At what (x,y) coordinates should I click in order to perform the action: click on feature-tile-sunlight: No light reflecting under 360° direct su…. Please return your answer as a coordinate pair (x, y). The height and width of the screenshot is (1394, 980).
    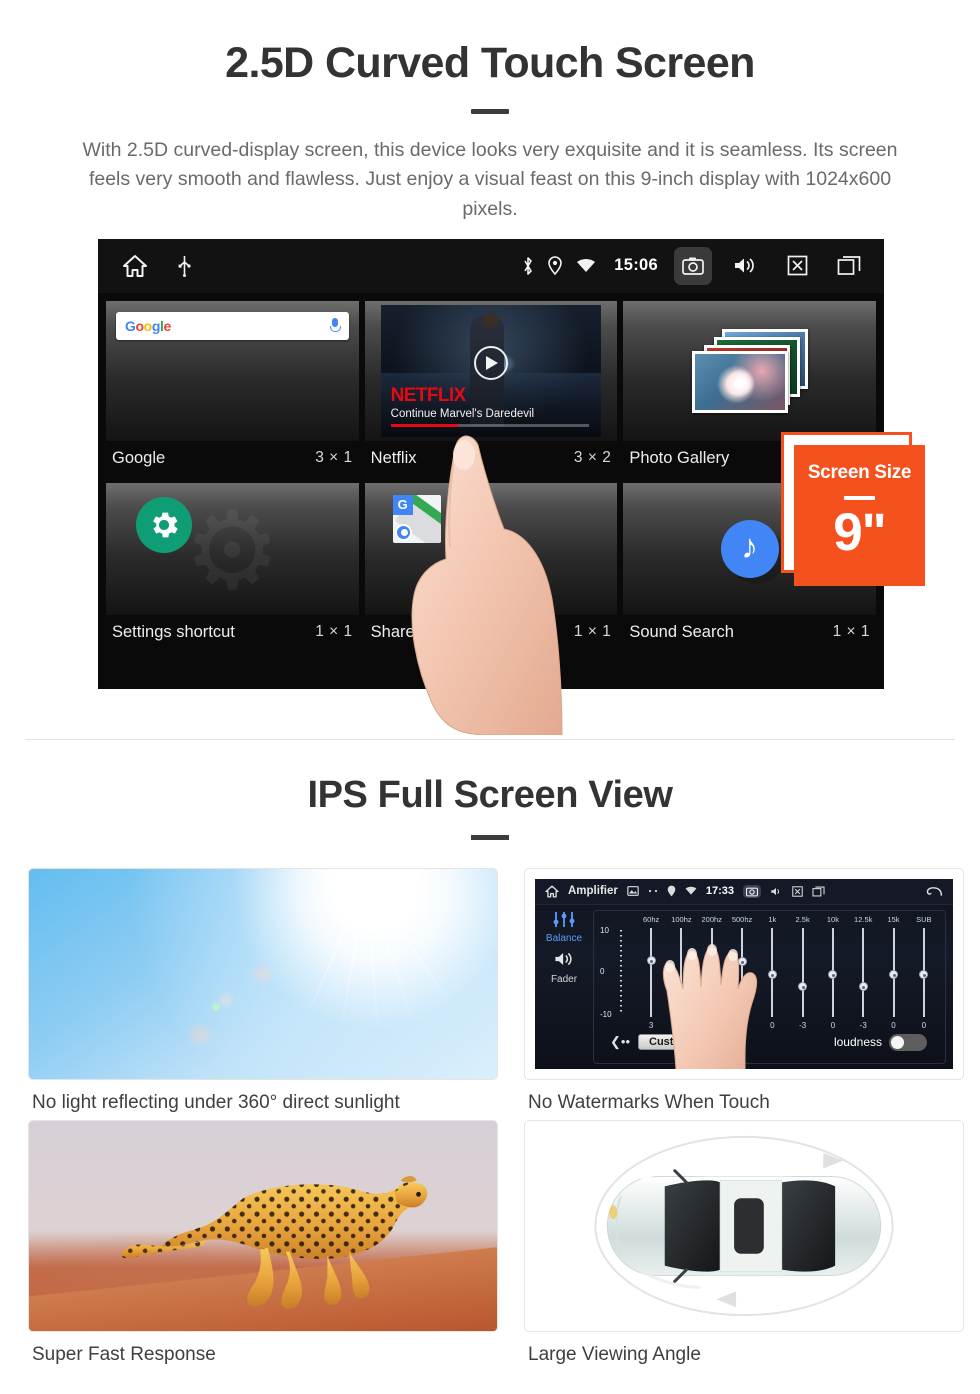
    Looking at the image, I should click on (263, 990).